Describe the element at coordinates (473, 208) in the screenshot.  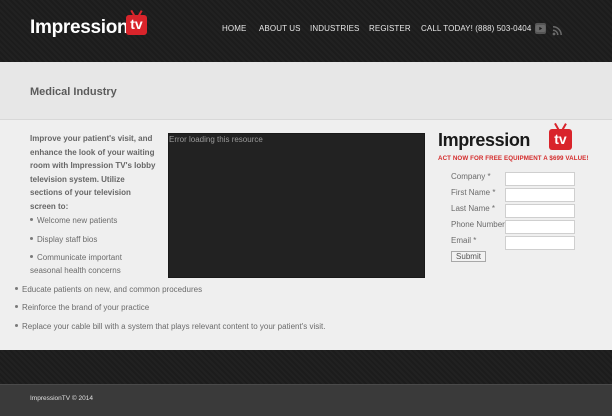
I see `last-name-label: Last Name *` at that location.